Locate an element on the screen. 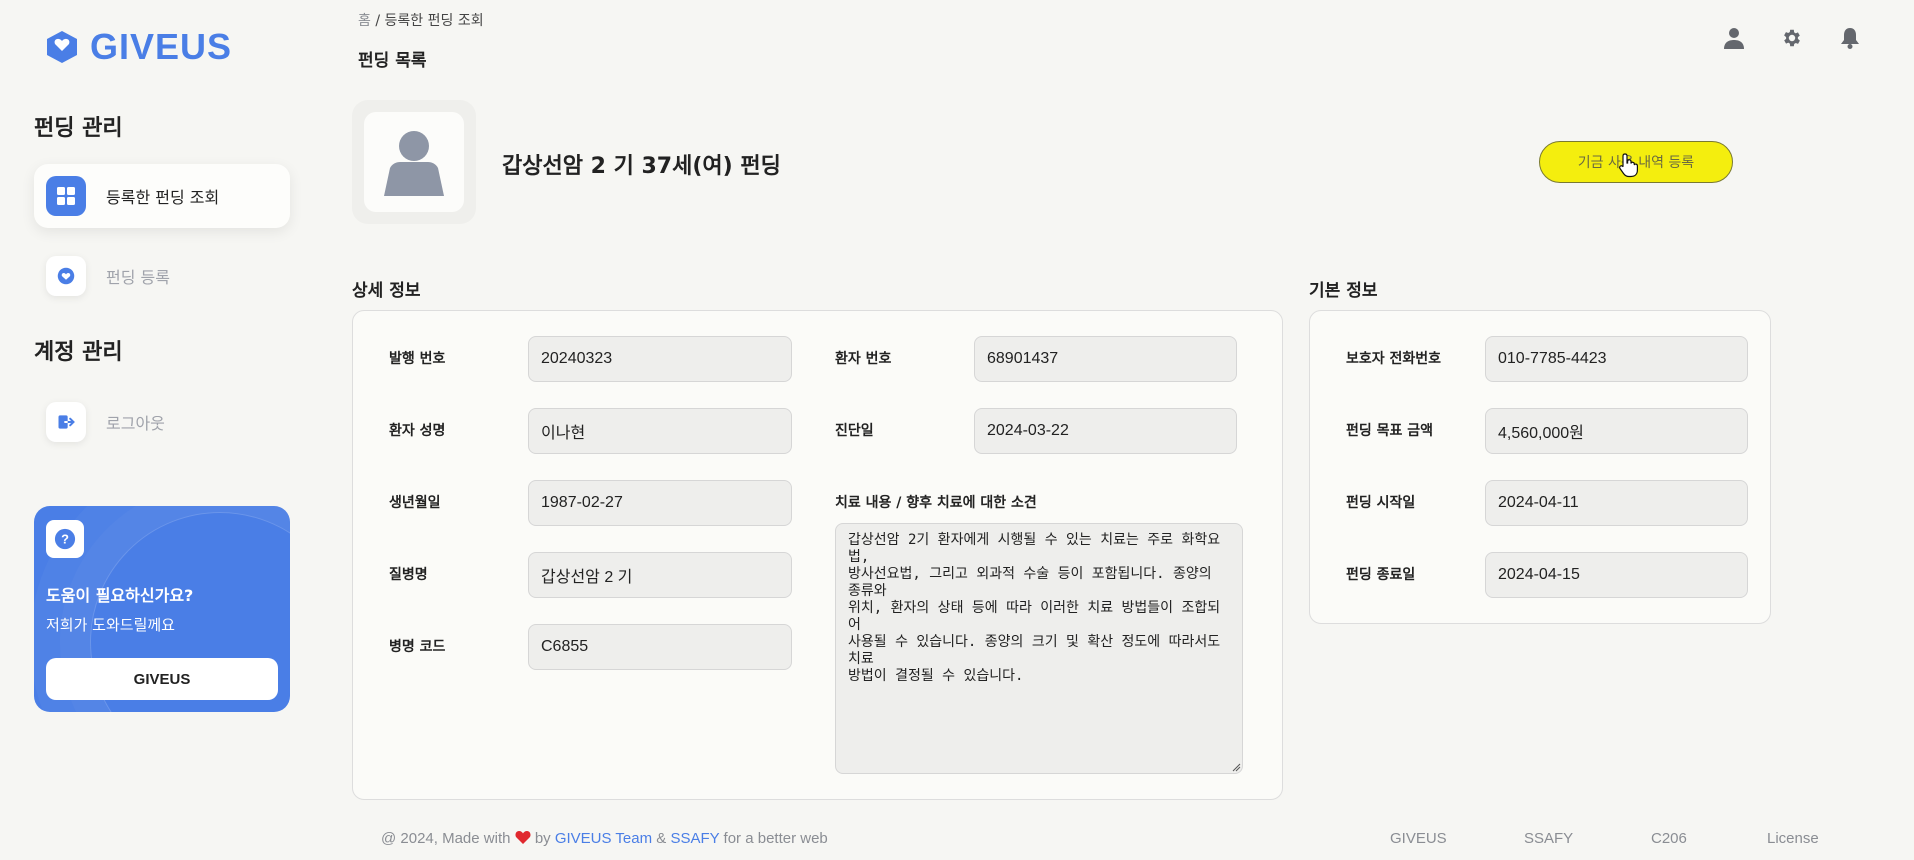  opinion-label: 치료 내용 / 향후 치료에 대한 소견 is located at coordinates (936, 503).